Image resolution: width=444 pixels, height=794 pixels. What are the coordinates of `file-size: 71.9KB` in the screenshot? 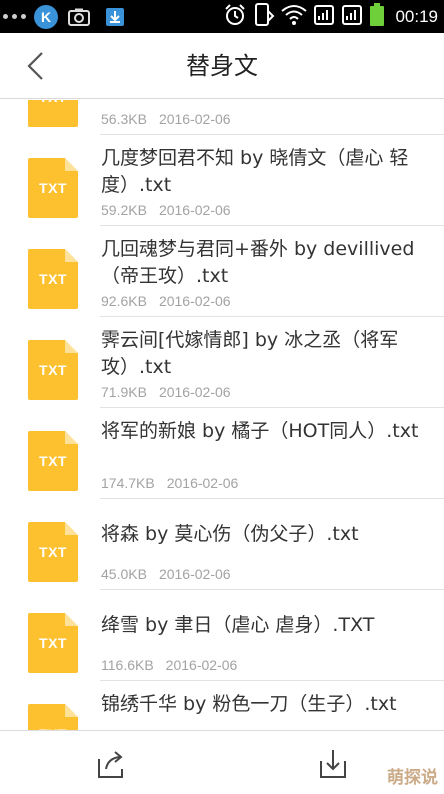 It's located at (124, 392).